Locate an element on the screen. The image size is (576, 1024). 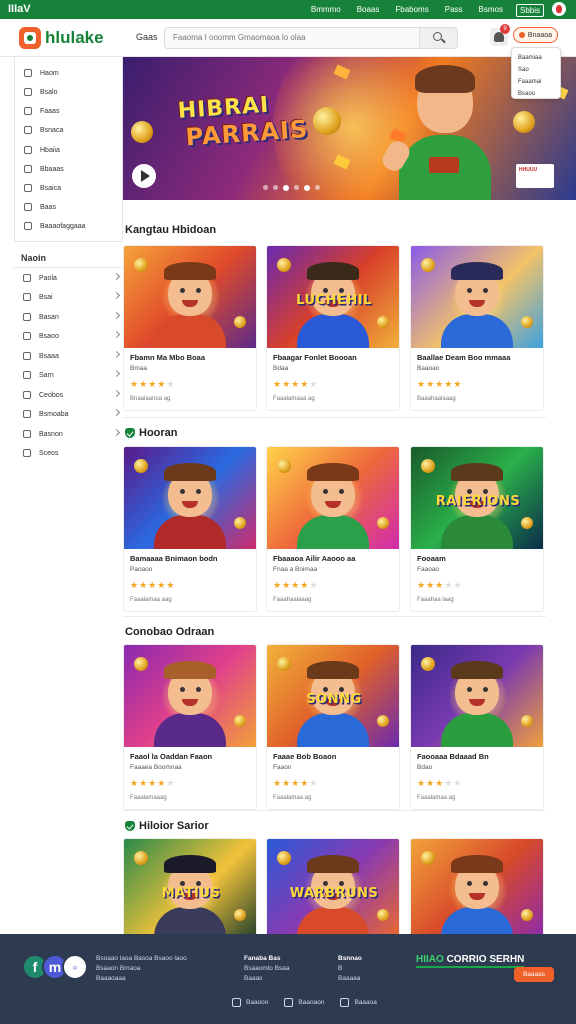
sidebar-item: Bsnaca is located at coordinates (43, 130).